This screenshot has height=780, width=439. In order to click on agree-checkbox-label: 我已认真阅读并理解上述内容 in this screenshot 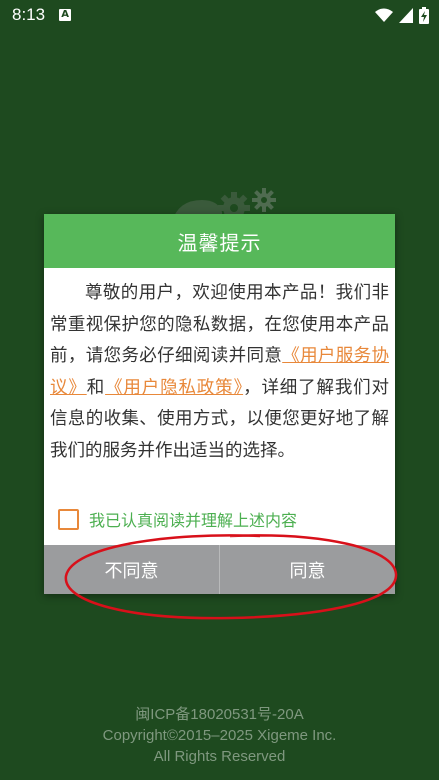, I will do `click(193, 519)`.